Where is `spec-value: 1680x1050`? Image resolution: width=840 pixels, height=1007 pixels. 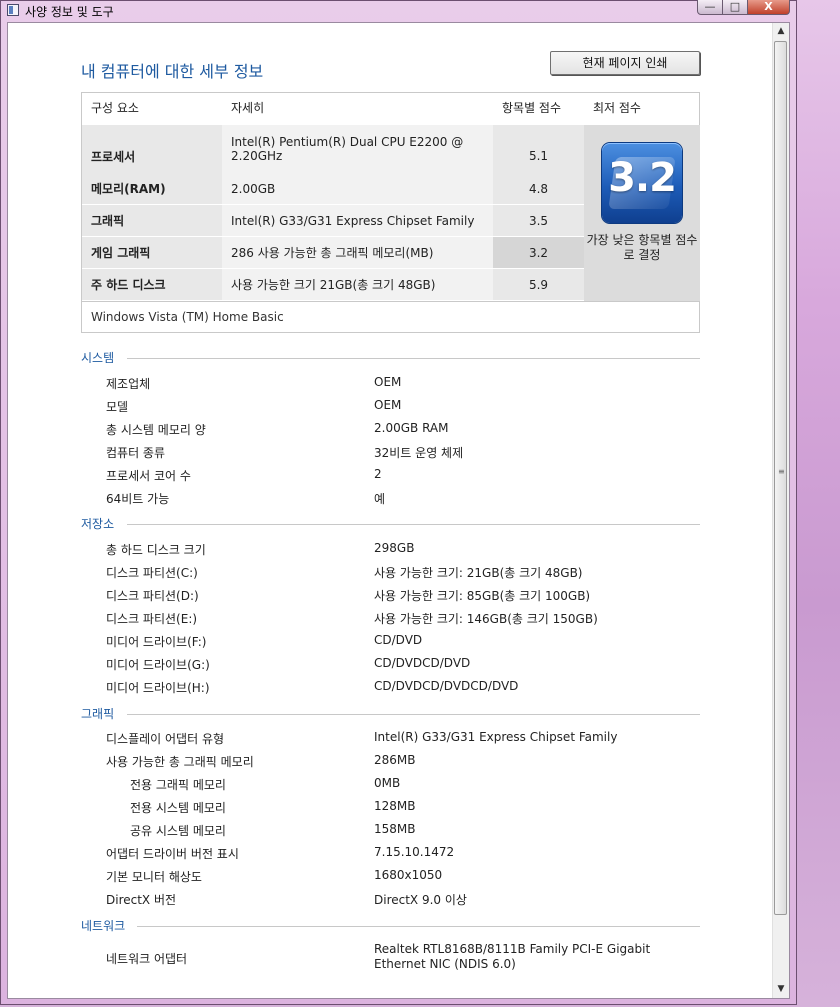
spec-value: 1680x1050 is located at coordinates (408, 875).